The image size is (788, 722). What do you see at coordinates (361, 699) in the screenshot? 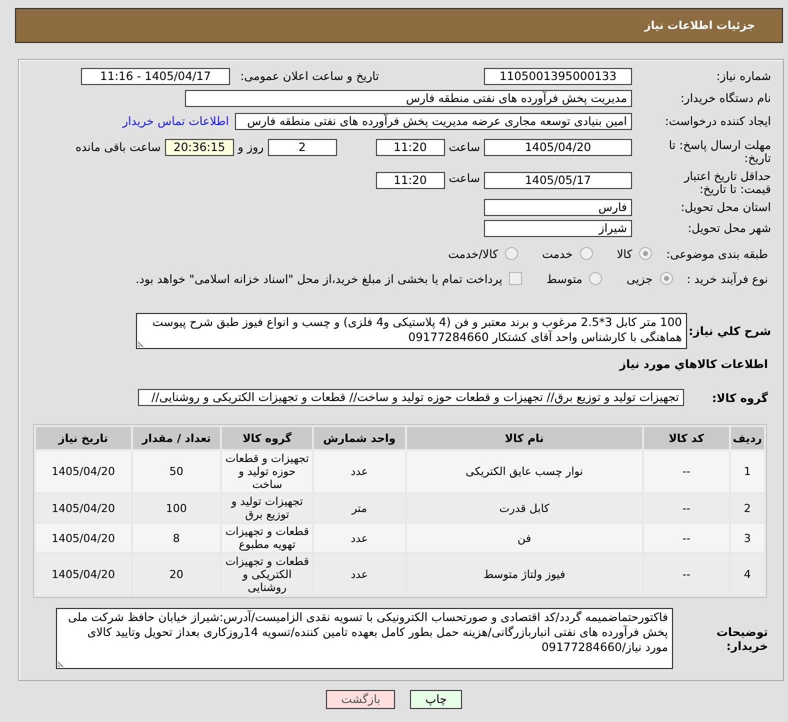
I see `back-button: بازگشت` at bounding box center [361, 699].